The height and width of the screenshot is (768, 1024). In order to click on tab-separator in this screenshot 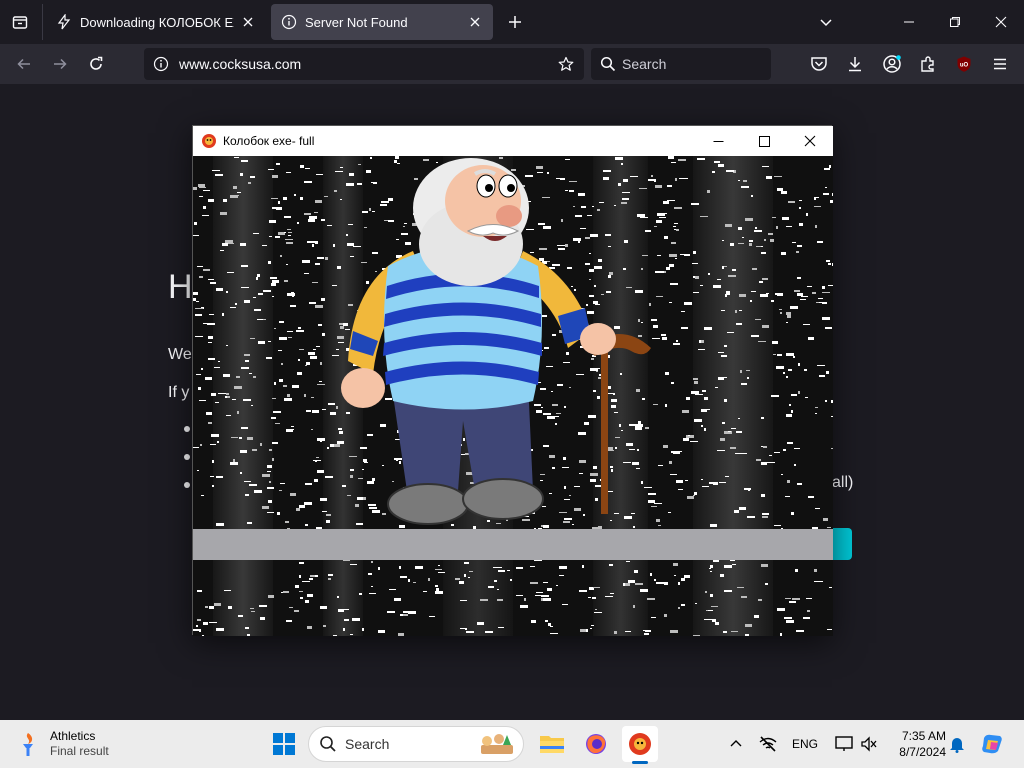, I will do `click(42, 22)`.